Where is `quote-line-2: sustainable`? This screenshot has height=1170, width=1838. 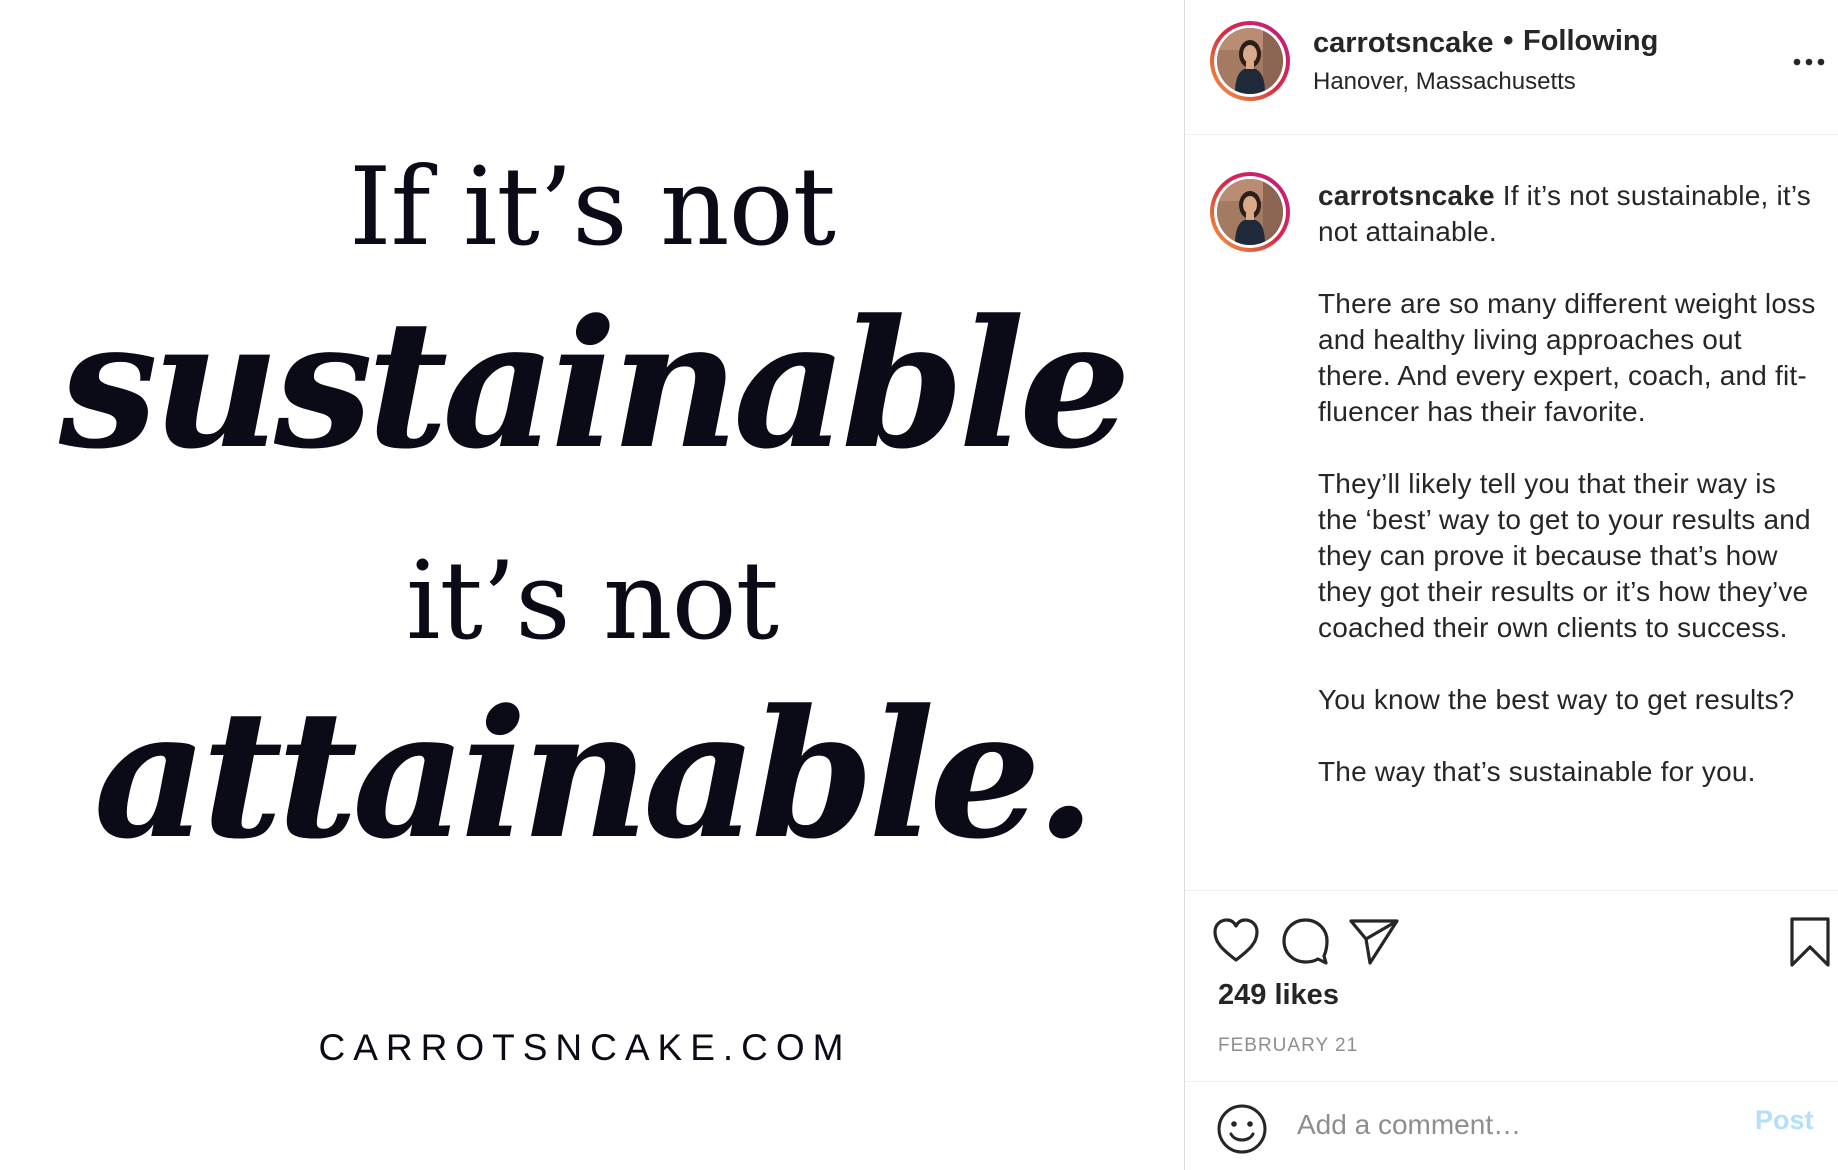
quote-line-2: sustainable is located at coordinates (594, 384).